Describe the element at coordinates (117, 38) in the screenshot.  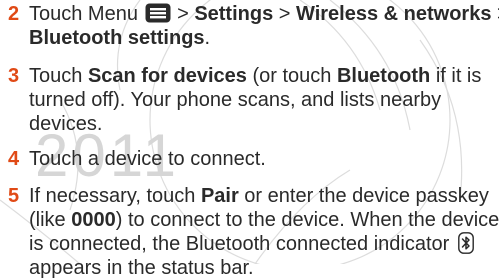
I see `menu-path-bluetooth-settings: Bluetooth settings` at that location.